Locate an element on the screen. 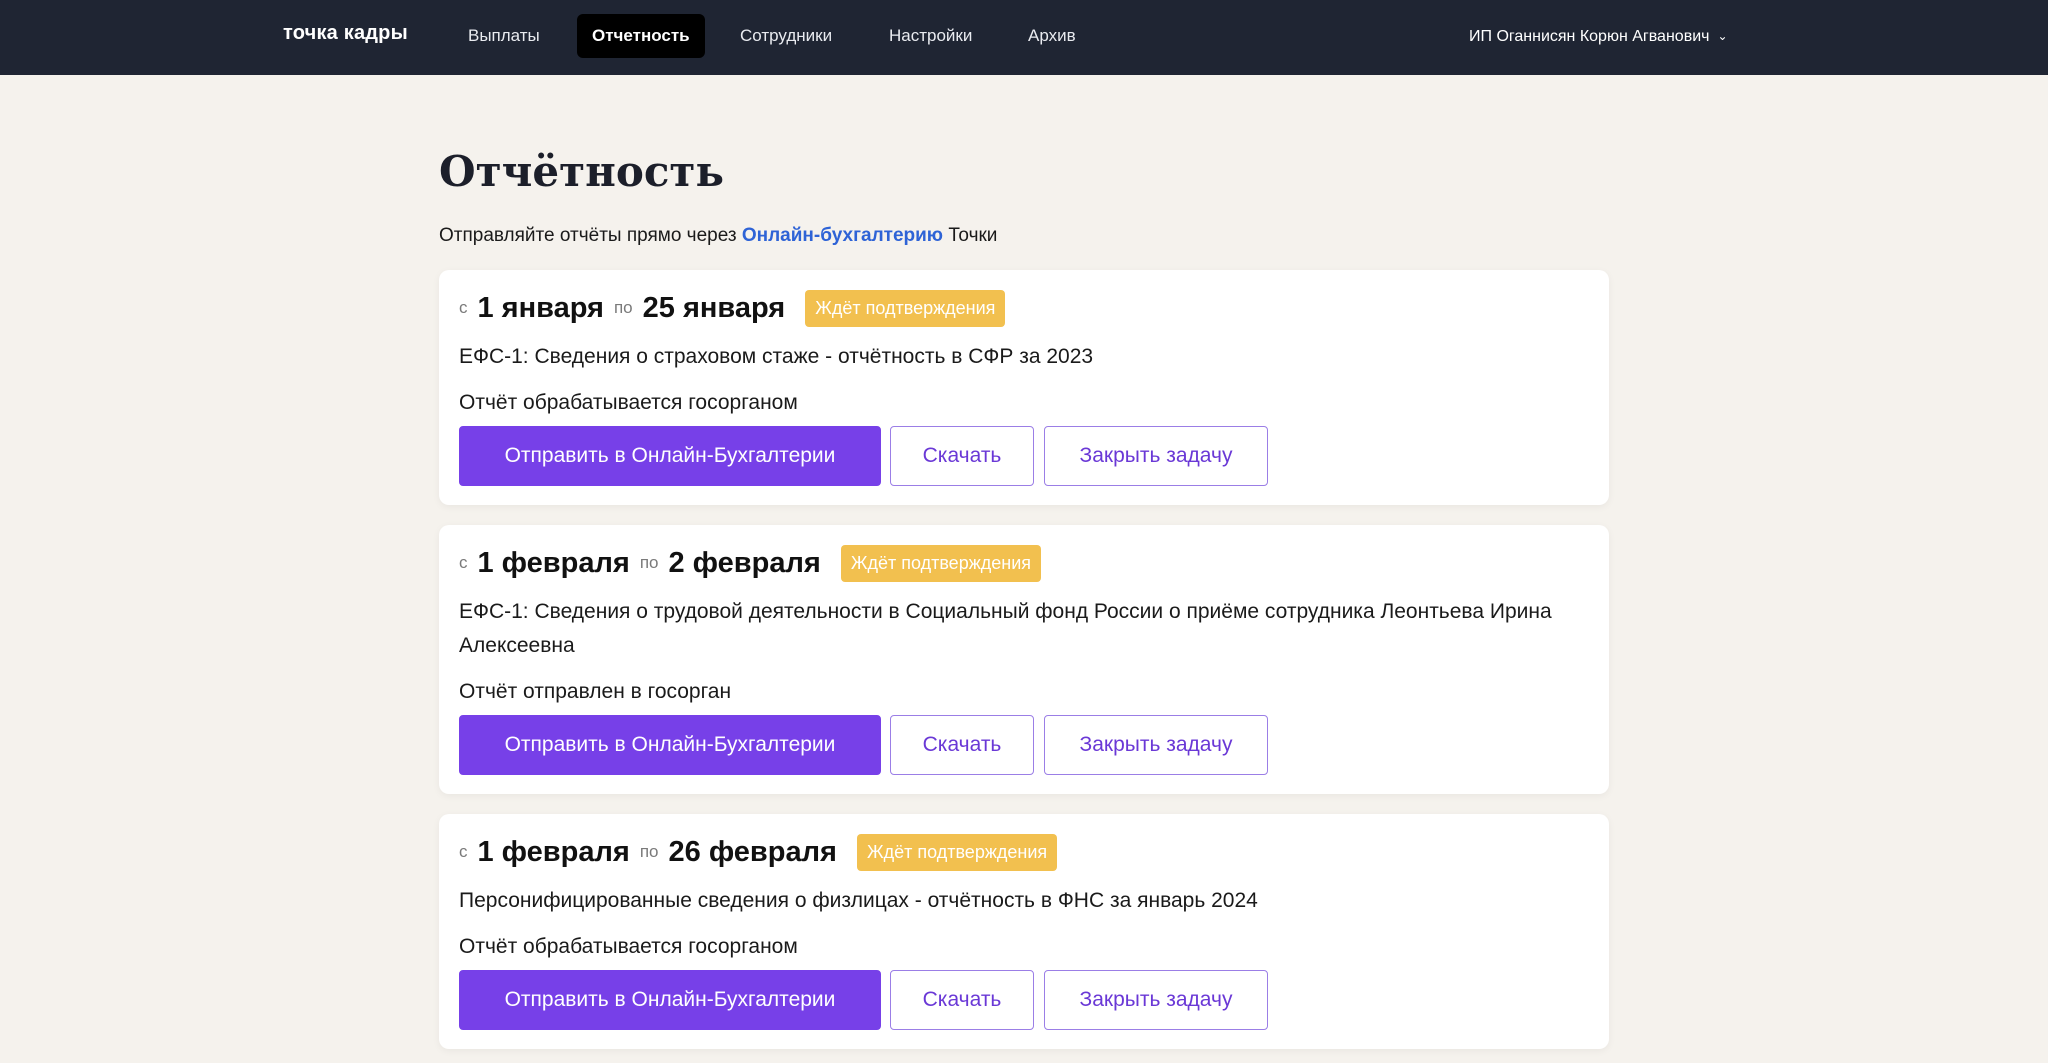  nav-item-settings: Настройки is located at coordinates (930, 36).